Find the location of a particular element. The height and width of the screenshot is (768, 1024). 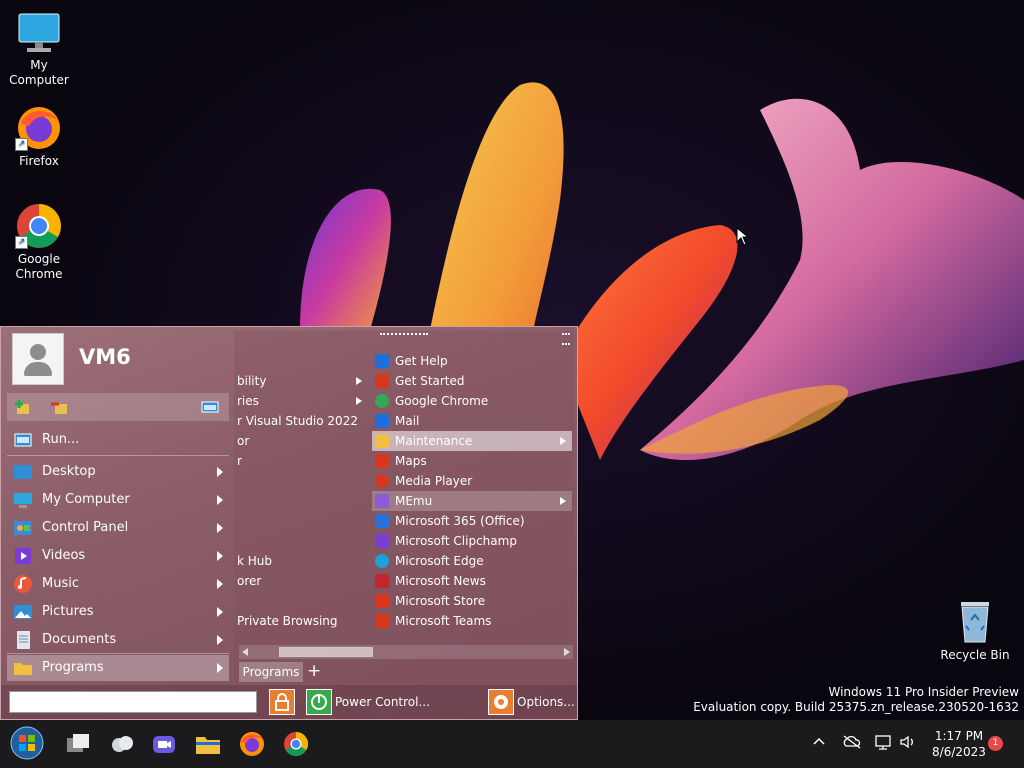

volume-icon is located at coordinates (908, 743).